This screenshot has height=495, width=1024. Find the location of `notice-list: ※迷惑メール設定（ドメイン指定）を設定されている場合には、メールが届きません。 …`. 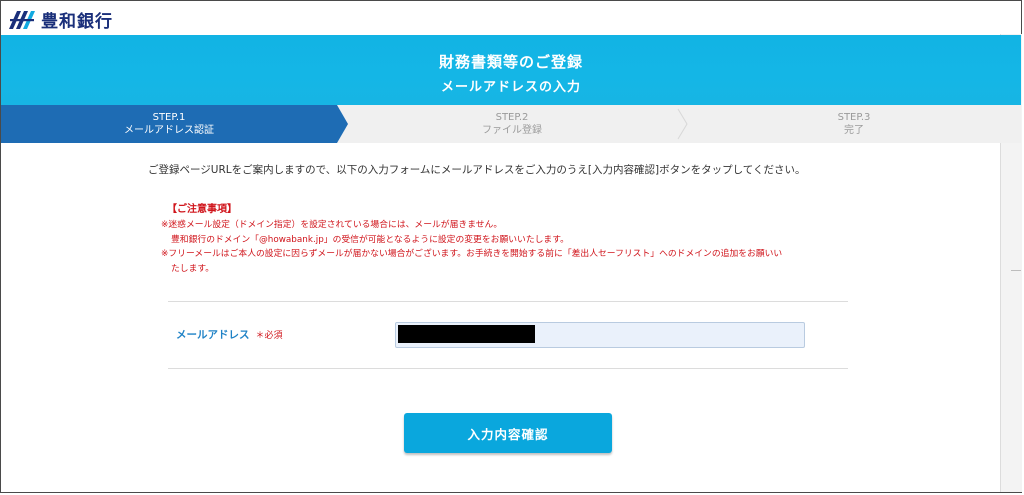

notice-list: ※迷惑メール設定（ドメイン指定）を設定されている場合には、メールが届きません。 … is located at coordinates (511, 247).